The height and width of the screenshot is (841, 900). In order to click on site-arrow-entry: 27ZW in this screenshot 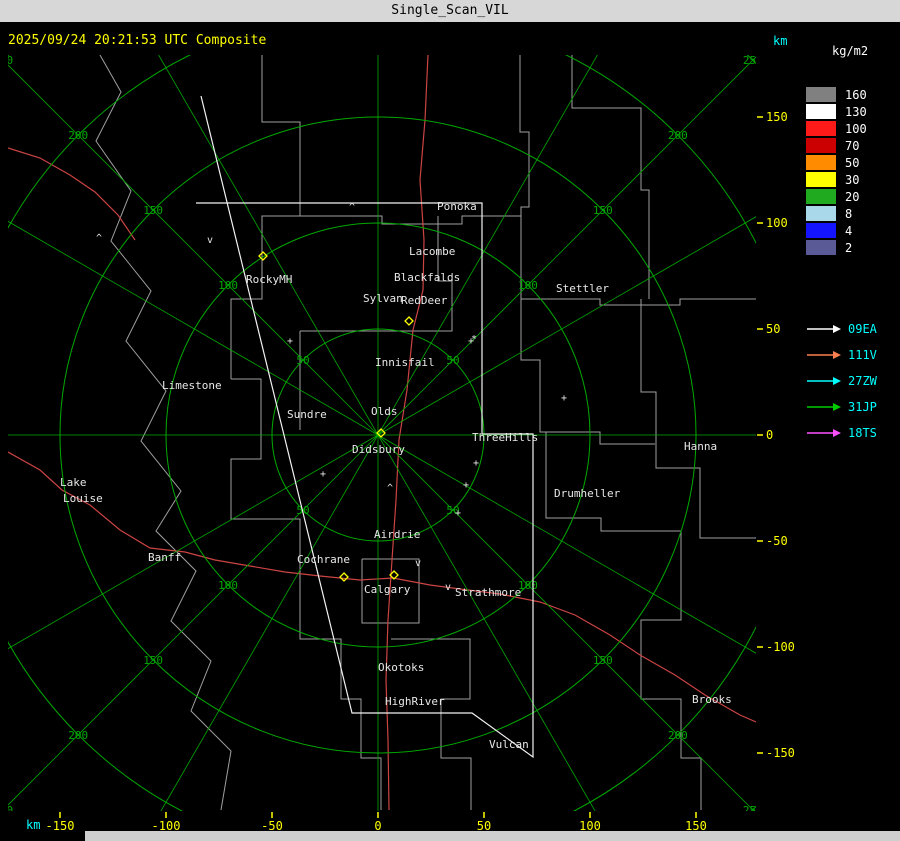, I will do `click(853, 381)`.